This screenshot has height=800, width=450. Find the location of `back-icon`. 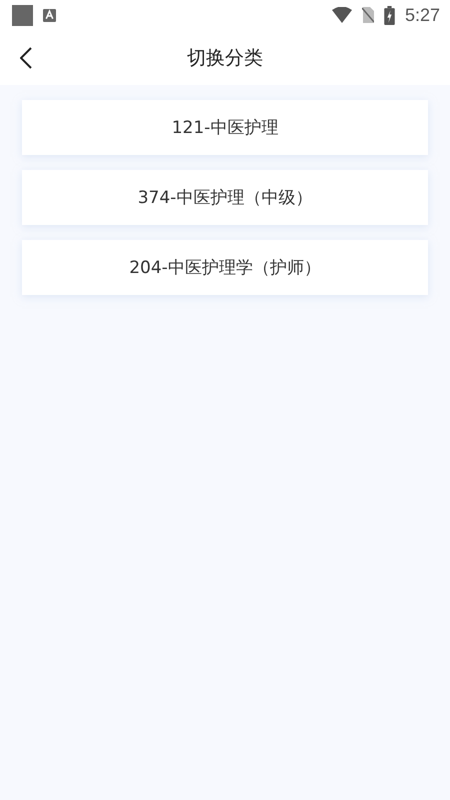

back-icon is located at coordinates (26, 58).